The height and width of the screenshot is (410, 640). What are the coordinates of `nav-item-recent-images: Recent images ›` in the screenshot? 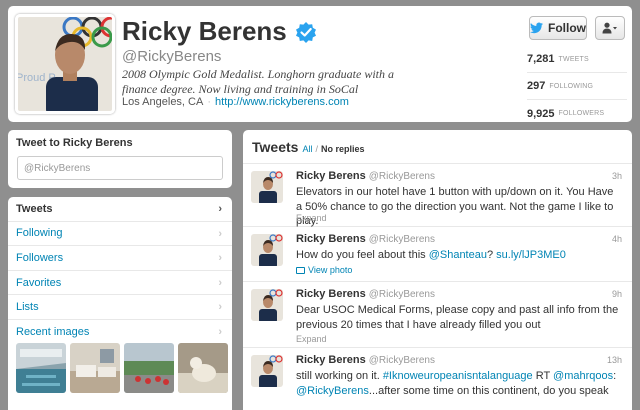 It's located at (120, 332).